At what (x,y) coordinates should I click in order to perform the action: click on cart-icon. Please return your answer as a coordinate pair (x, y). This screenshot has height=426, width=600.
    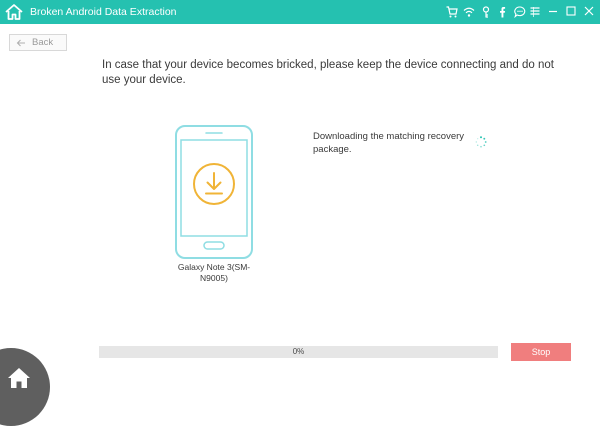
    Looking at the image, I should click on (452, 12).